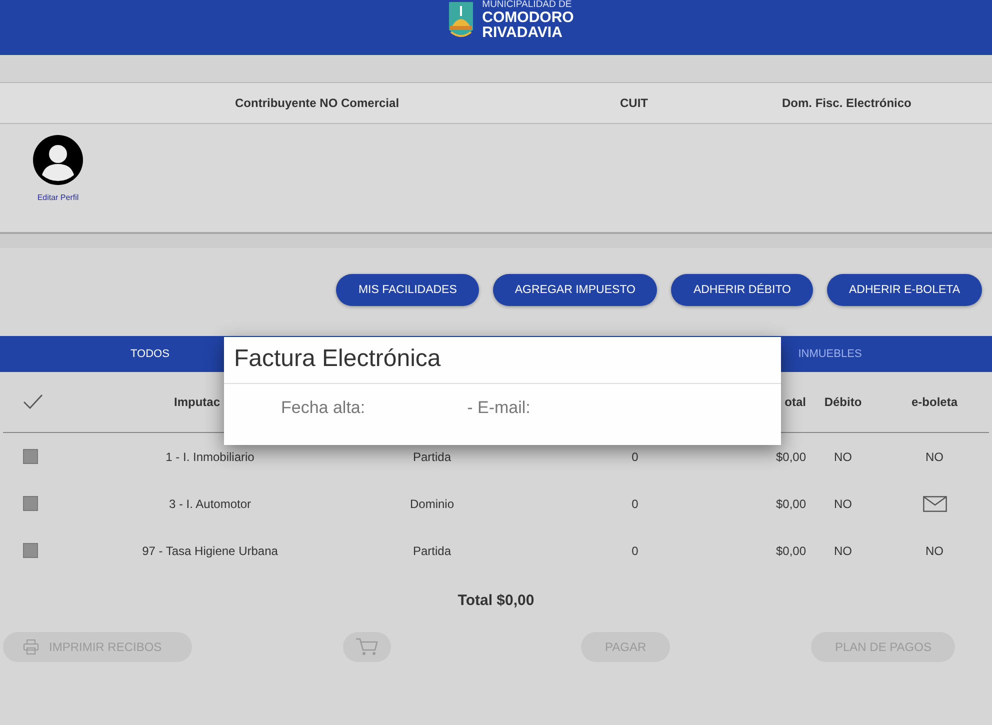  Describe the element at coordinates (795, 402) in the screenshot. I see `column-header: otal` at that location.